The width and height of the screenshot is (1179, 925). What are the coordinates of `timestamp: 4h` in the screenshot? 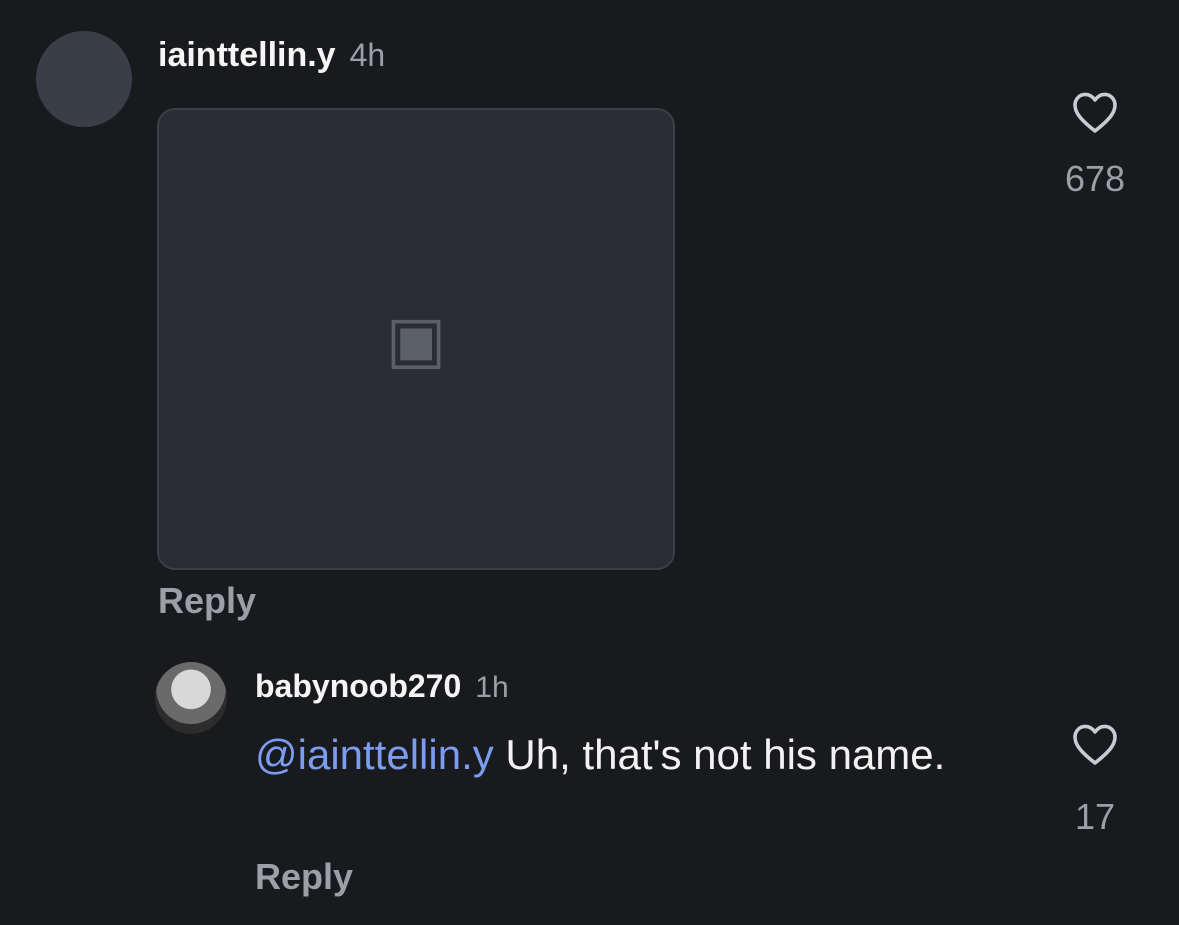 It's located at (367, 55).